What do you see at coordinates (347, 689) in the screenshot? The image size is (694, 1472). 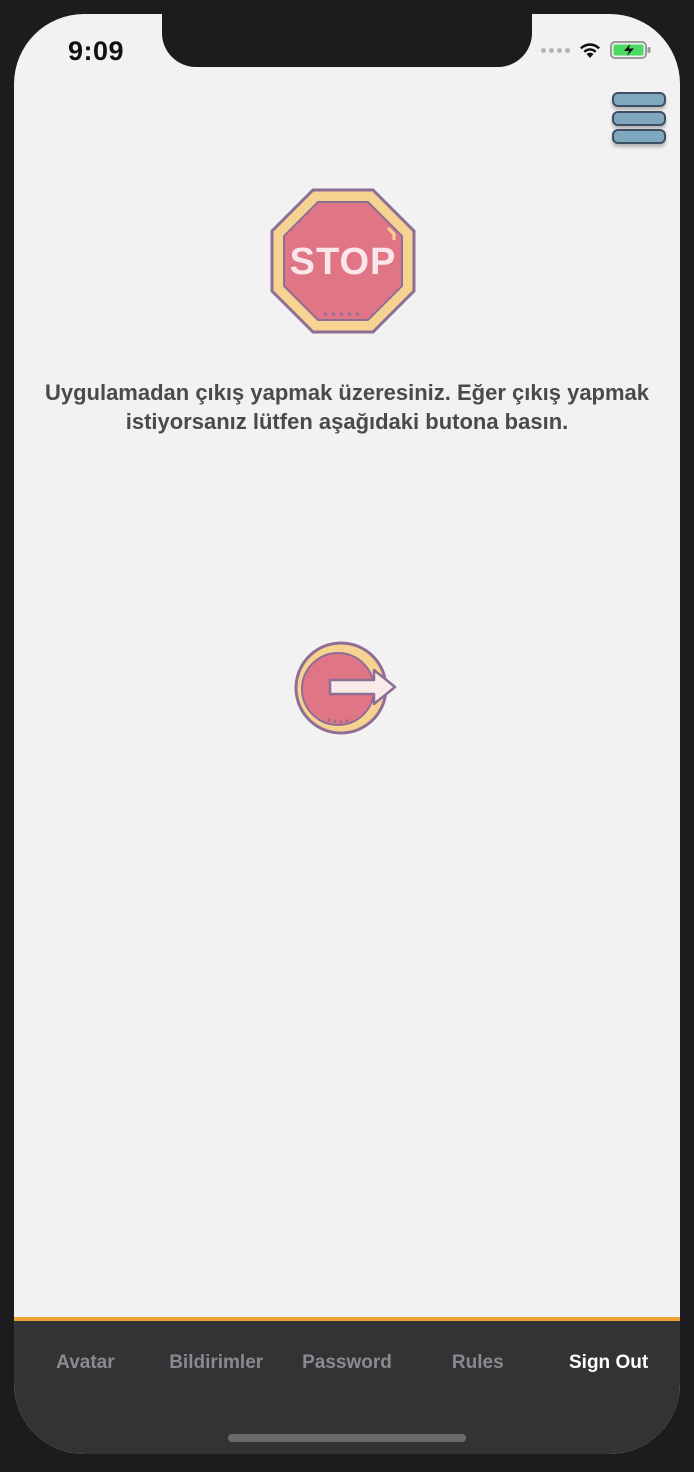 I see `sign-out-button` at bounding box center [347, 689].